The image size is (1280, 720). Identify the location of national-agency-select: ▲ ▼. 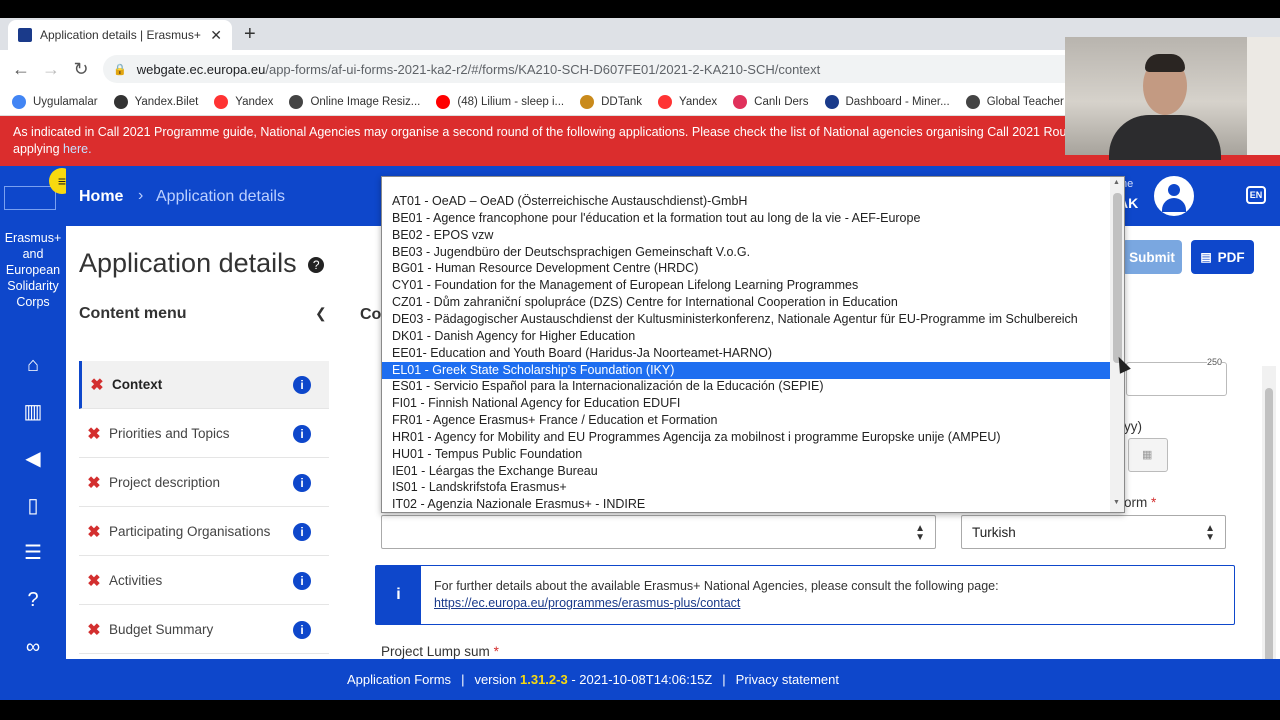
(658, 532).